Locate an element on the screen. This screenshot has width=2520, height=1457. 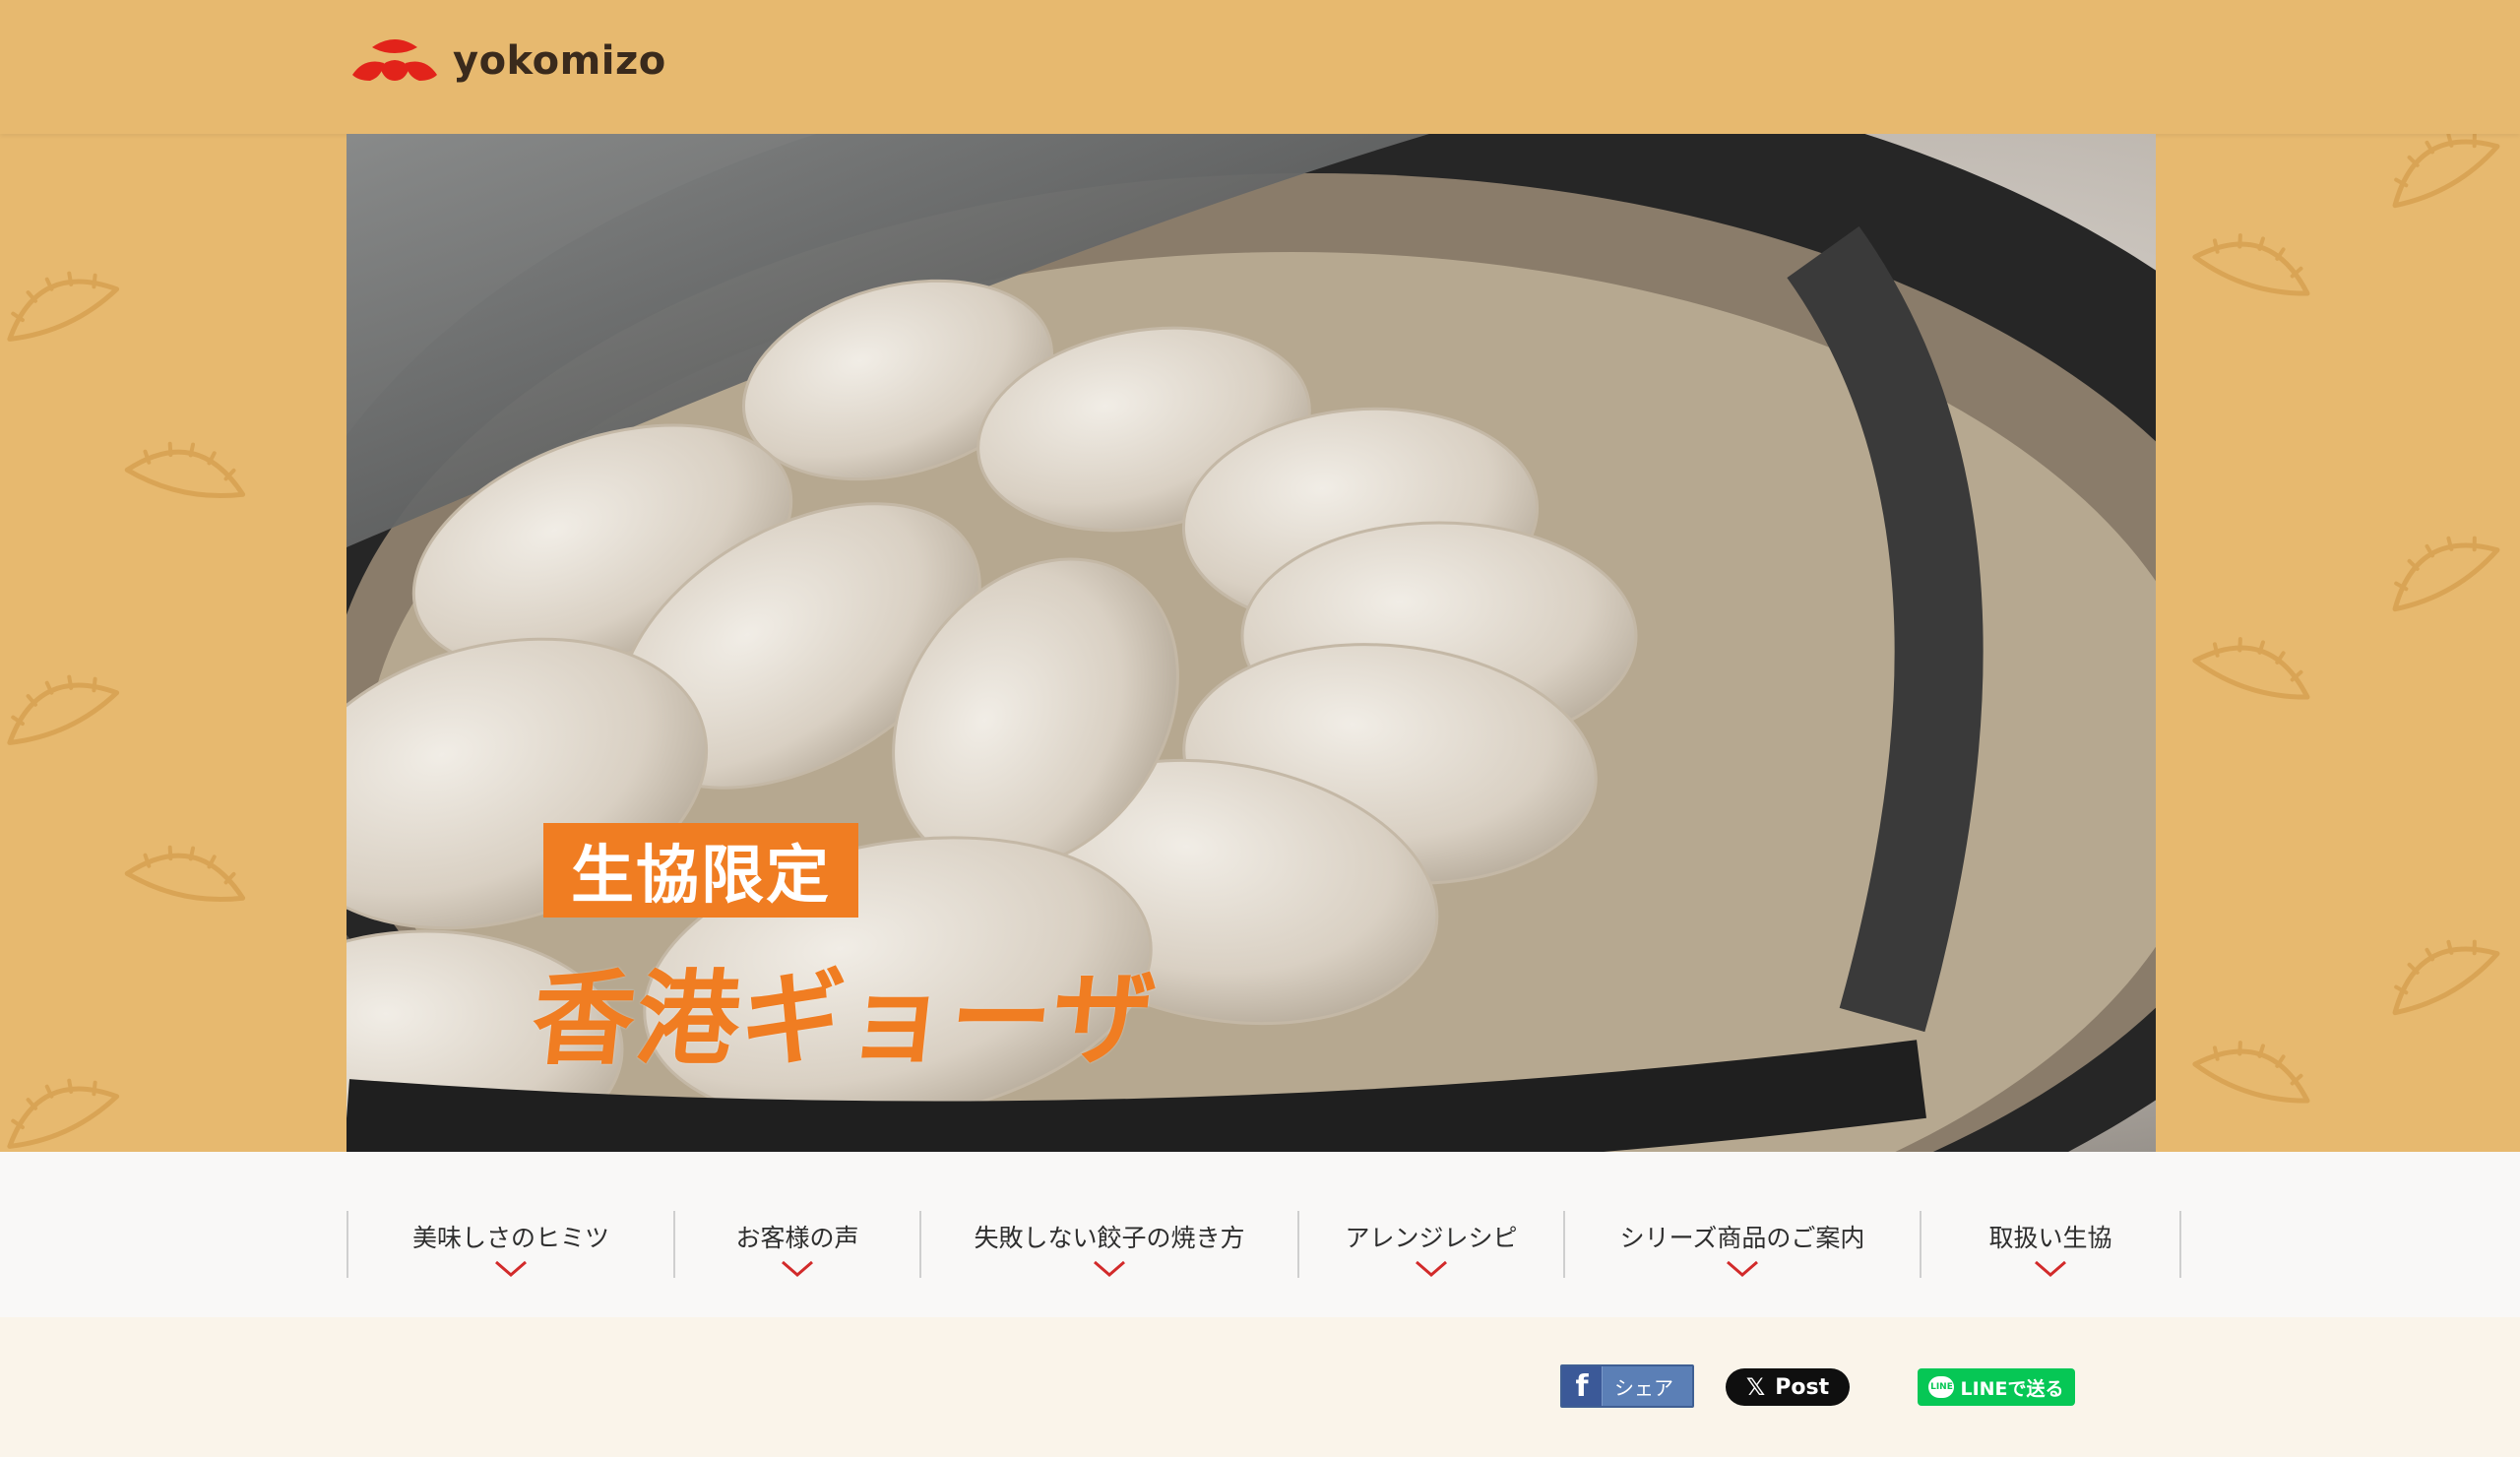
nav-item-secret: 美味しさのヒミツ is located at coordinates (509, 1244).